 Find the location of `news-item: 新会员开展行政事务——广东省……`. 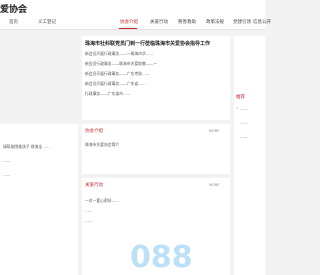

news-item: 新会员开展行政事务——广东省…… is located at coordinates (156, 84).